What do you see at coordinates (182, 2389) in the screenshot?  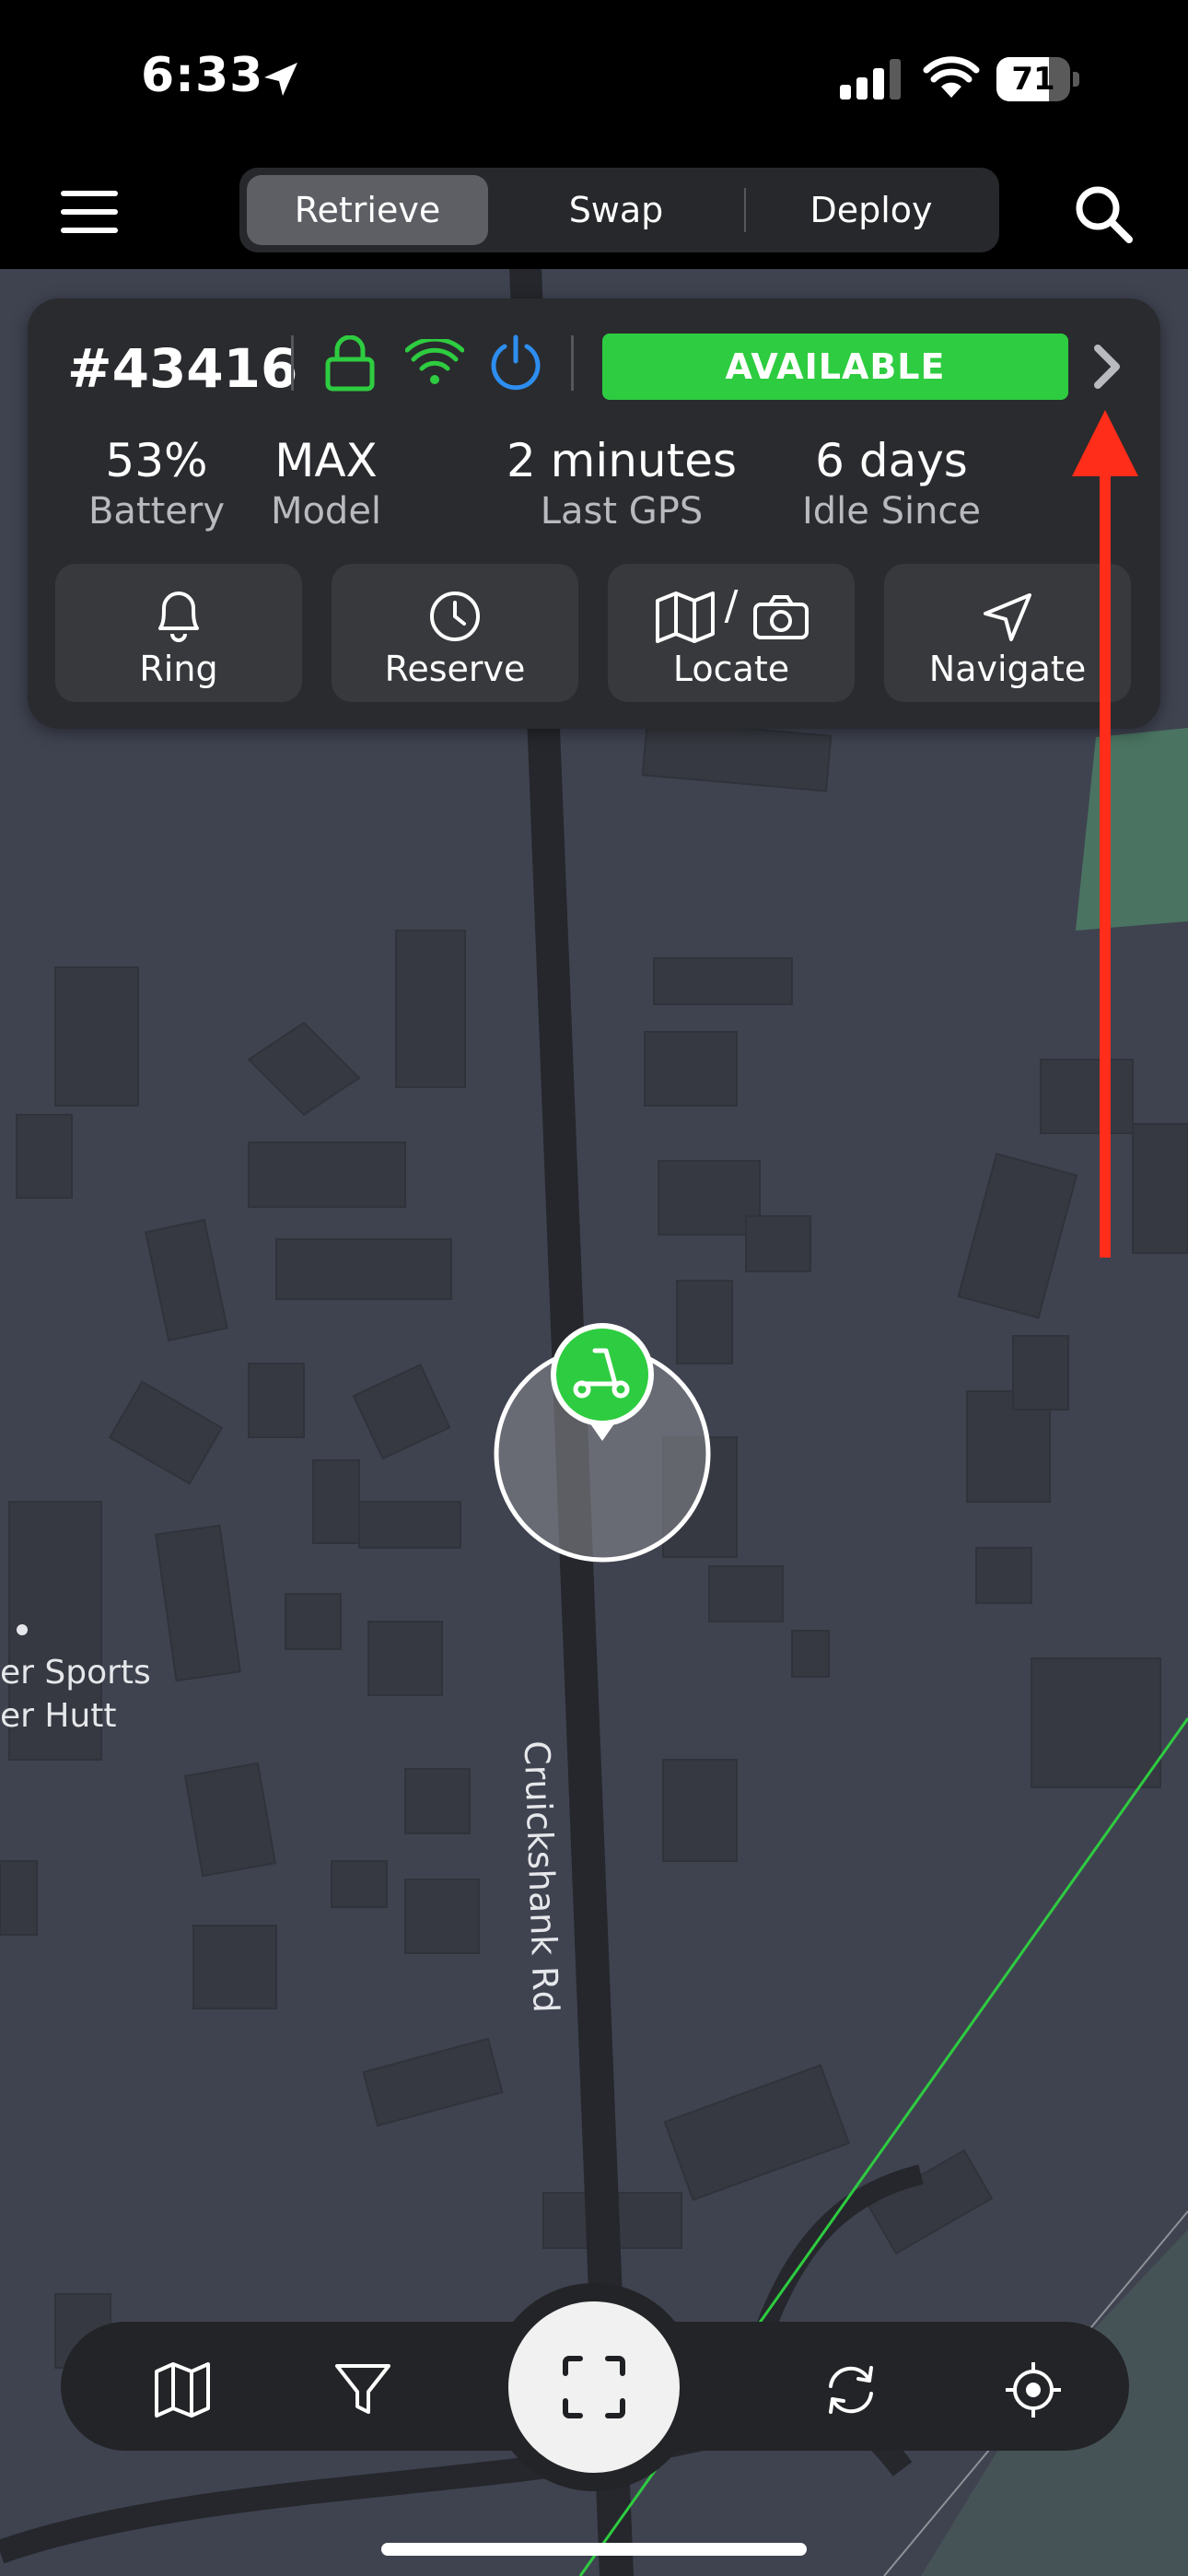 I see `map-icon` at bounding box center [182, 2389].